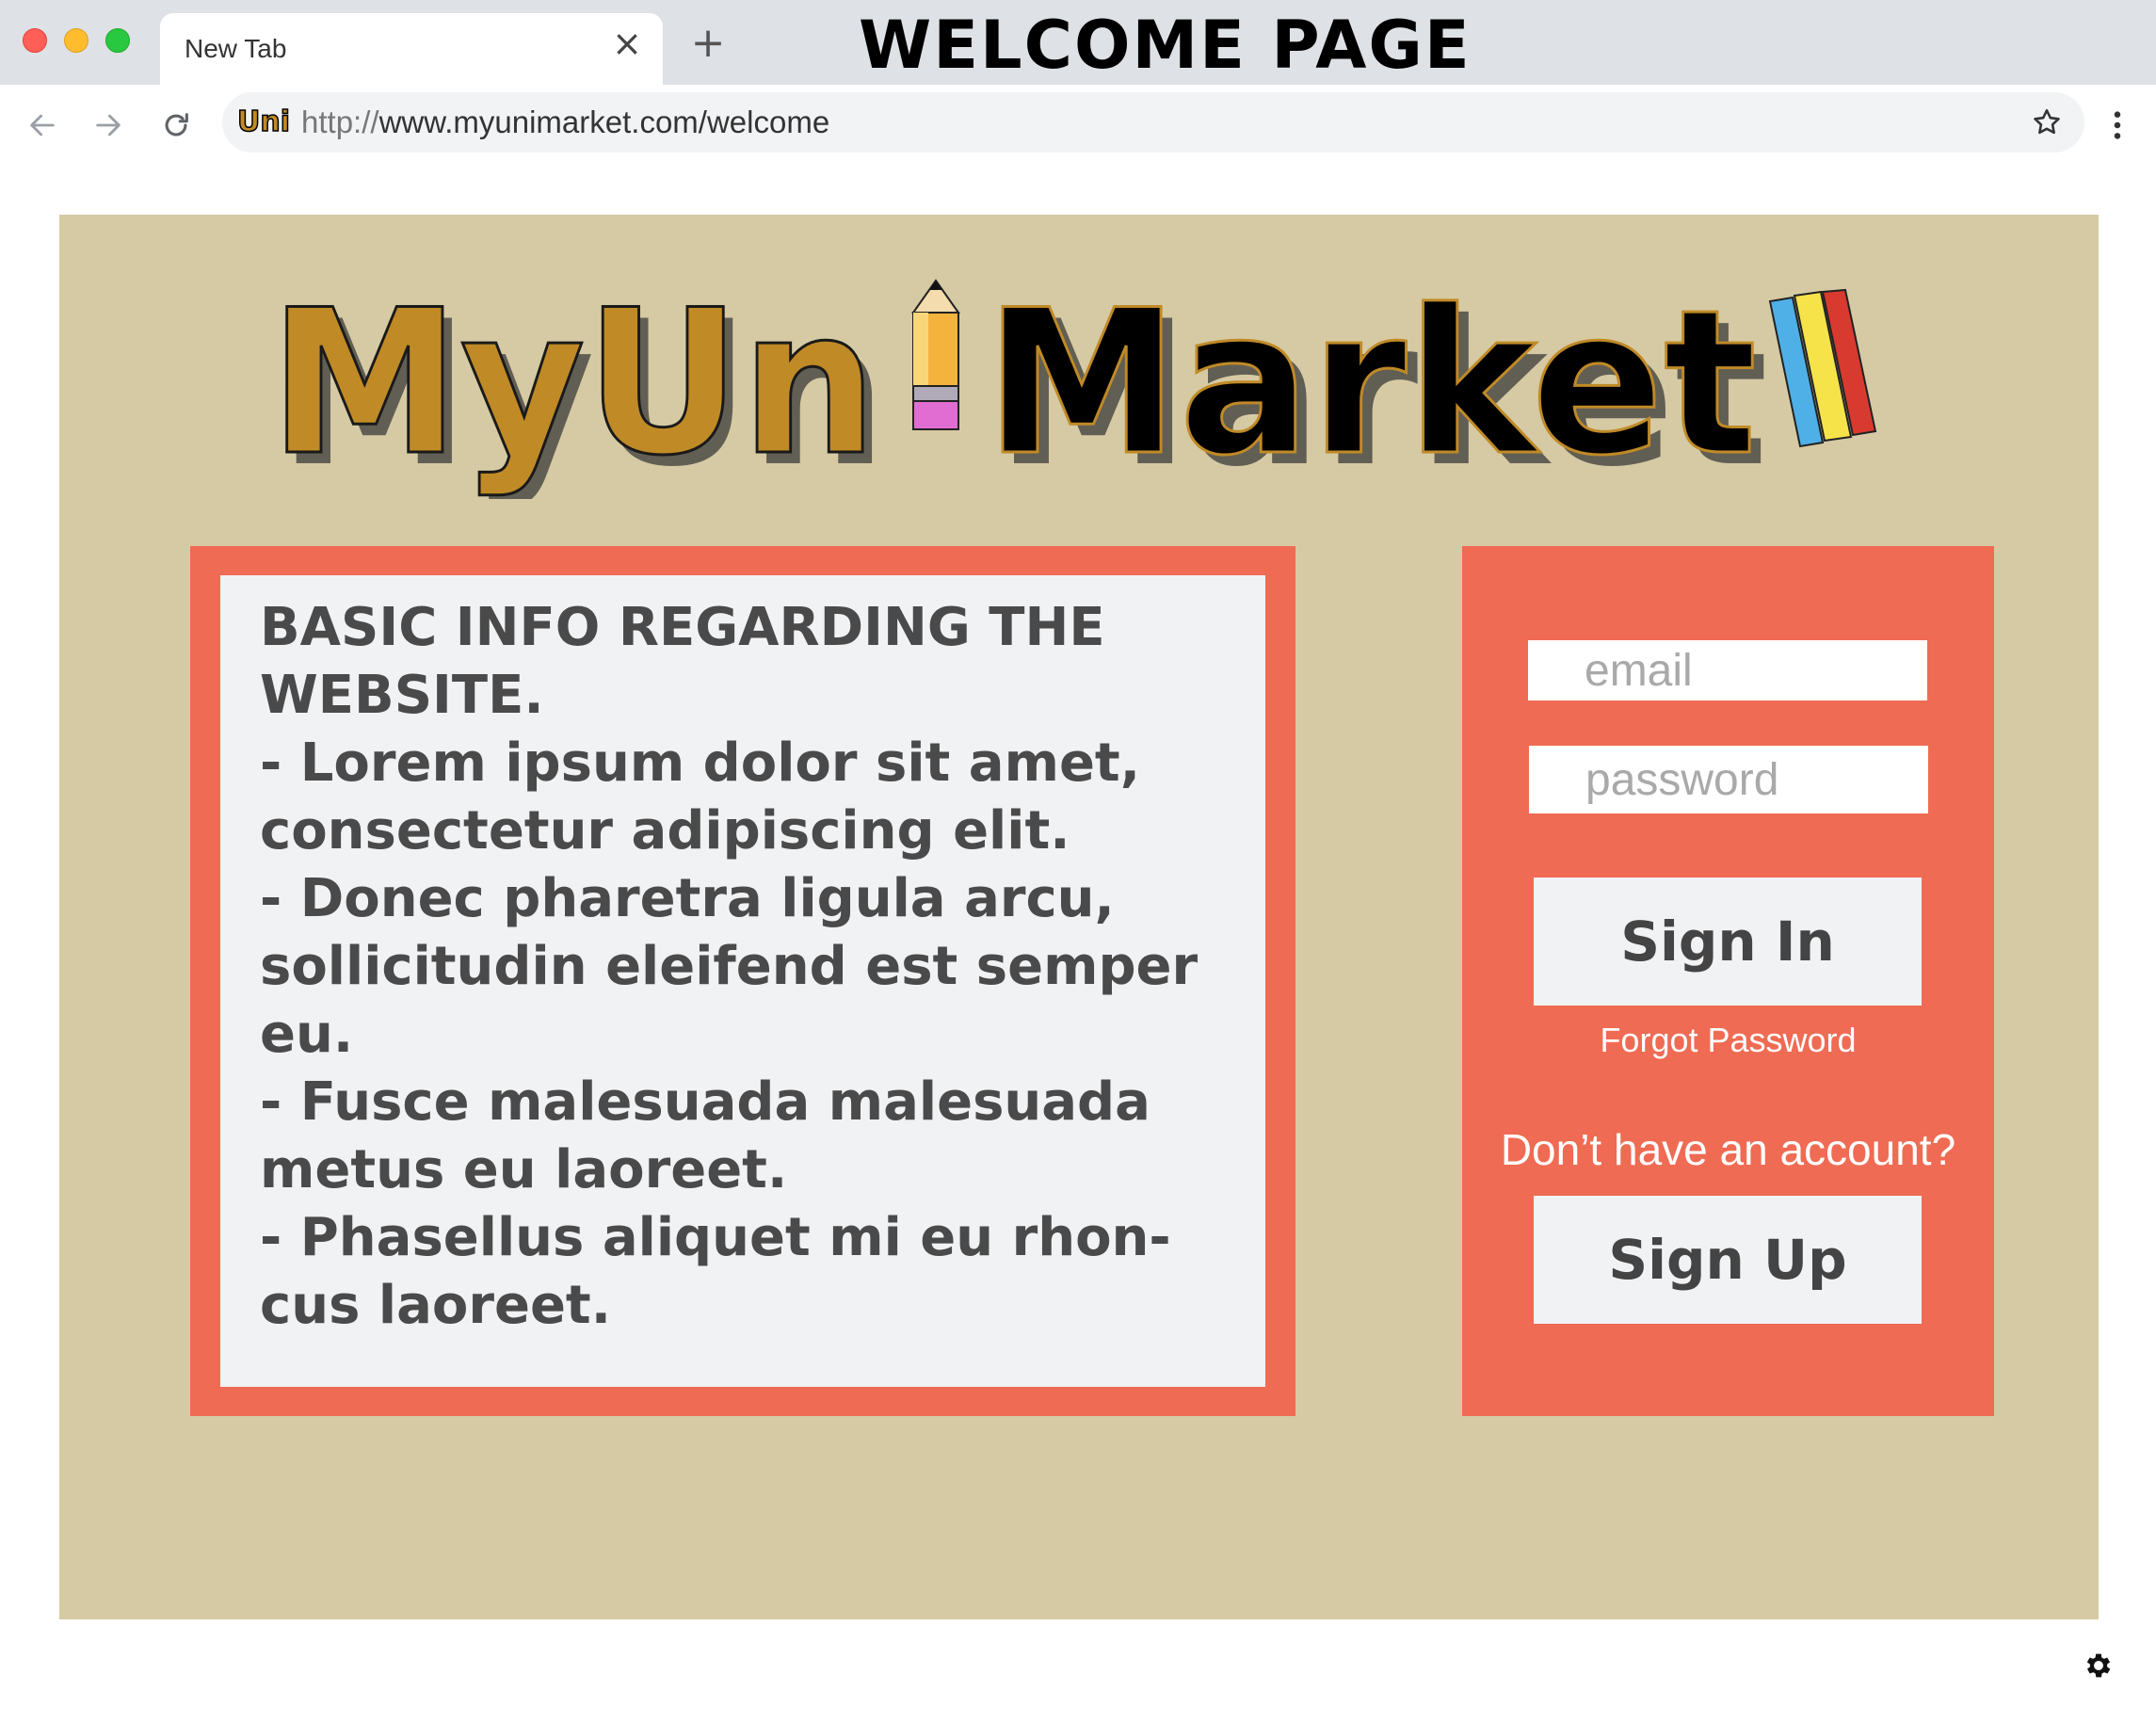 The height and width of the screenshot is (1723, 2156). What do you see at coordinates (1371, 386) in the screenshot?
I see `logo-text-market: Market` at bounding box center [1371, 386].